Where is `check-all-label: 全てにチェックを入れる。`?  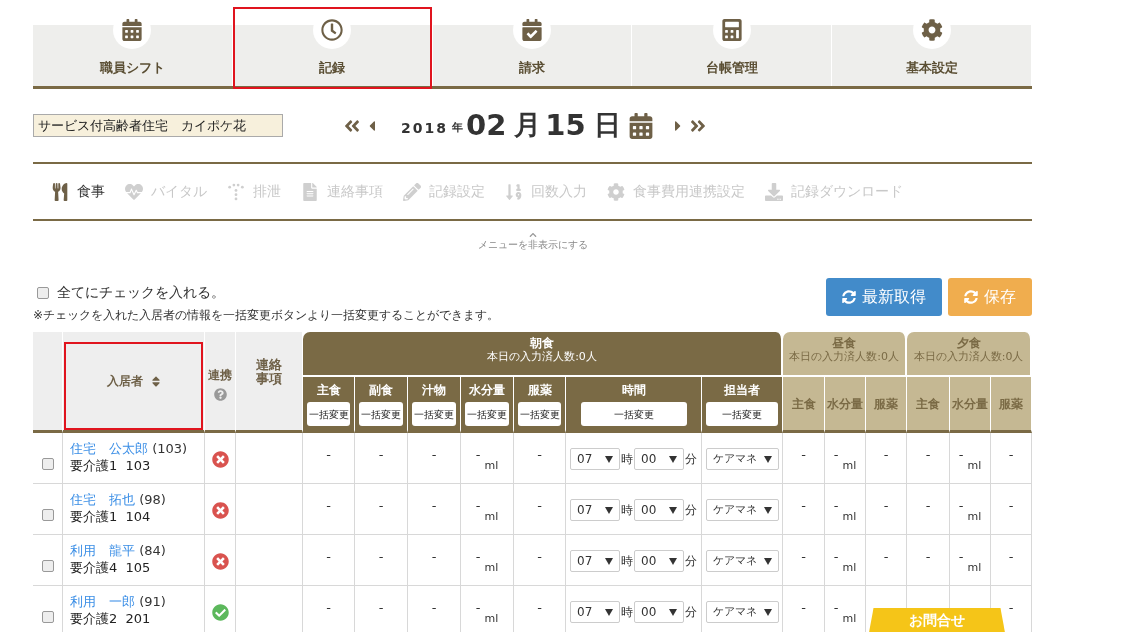 check-all-label: 全てにチェックを入れる。 is located at coordinates (141, 292).